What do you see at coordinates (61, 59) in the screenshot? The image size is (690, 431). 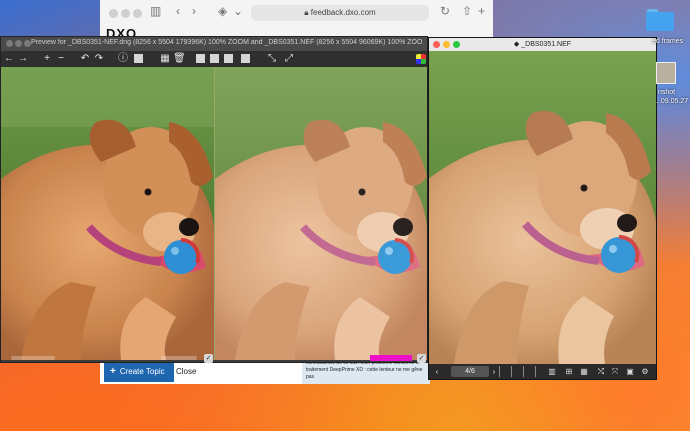 I see `zoom-out-icon: −` at bounding box center [61, 59].